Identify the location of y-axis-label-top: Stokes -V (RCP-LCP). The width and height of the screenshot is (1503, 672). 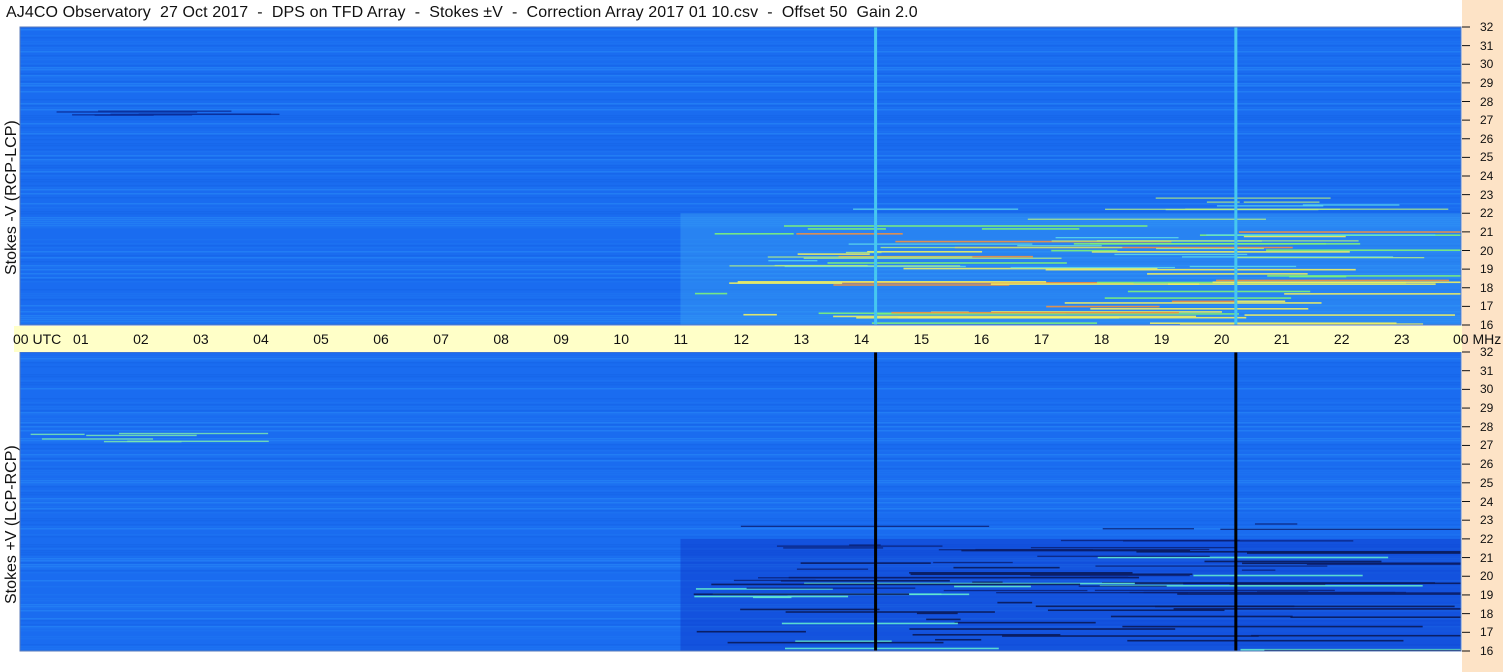
(11, 197).